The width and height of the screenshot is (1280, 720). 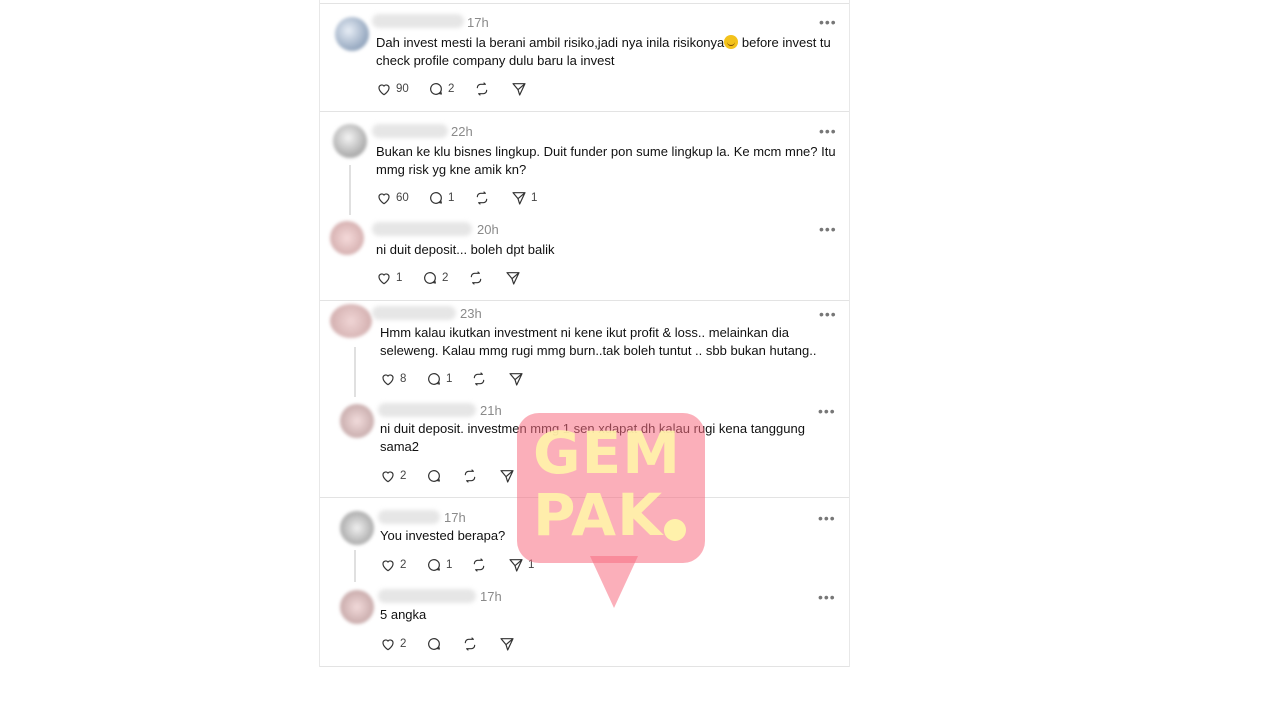 I want to click on like-button: 90, so click(x=392, y=89).